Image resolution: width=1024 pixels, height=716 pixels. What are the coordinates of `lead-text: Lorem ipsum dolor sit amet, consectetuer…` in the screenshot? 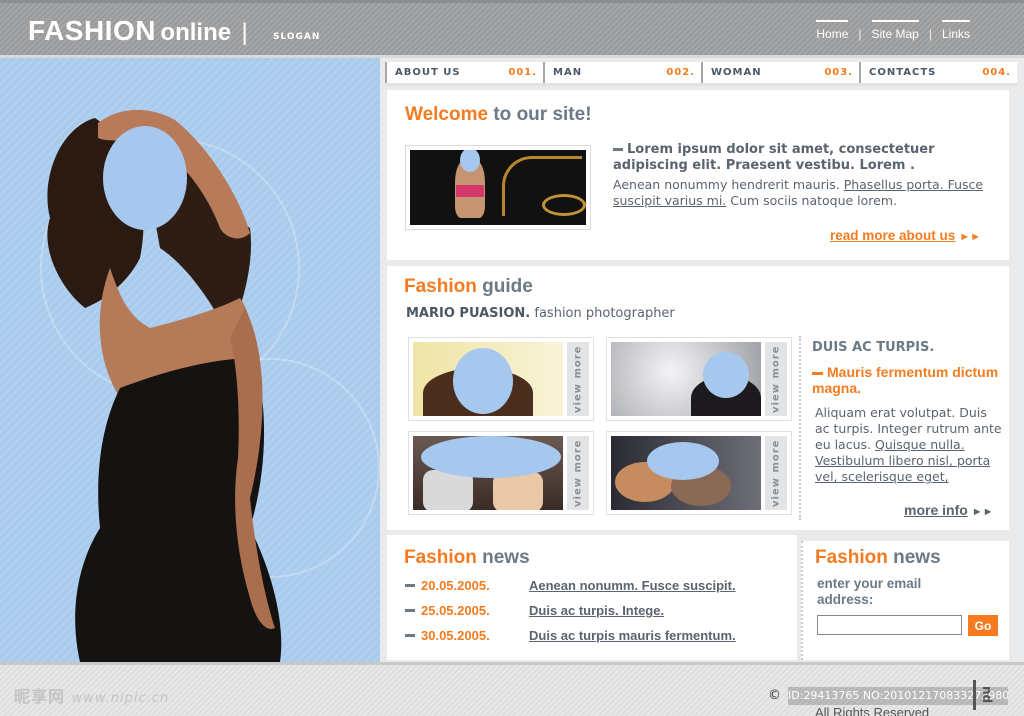 It's located at (774, 157).